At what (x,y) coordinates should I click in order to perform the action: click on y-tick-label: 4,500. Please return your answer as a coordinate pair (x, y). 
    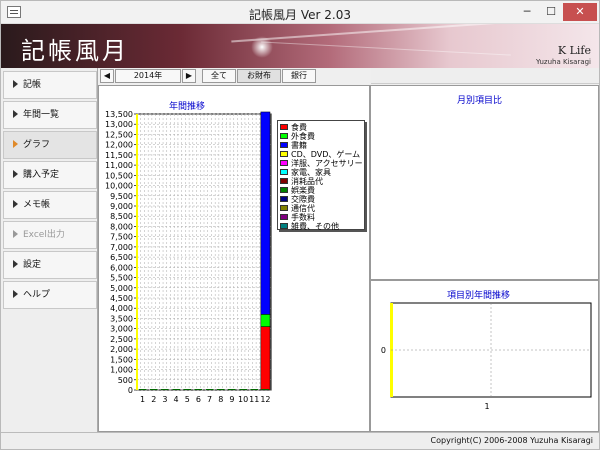
    Looking at the image, I should click on (121, 298).